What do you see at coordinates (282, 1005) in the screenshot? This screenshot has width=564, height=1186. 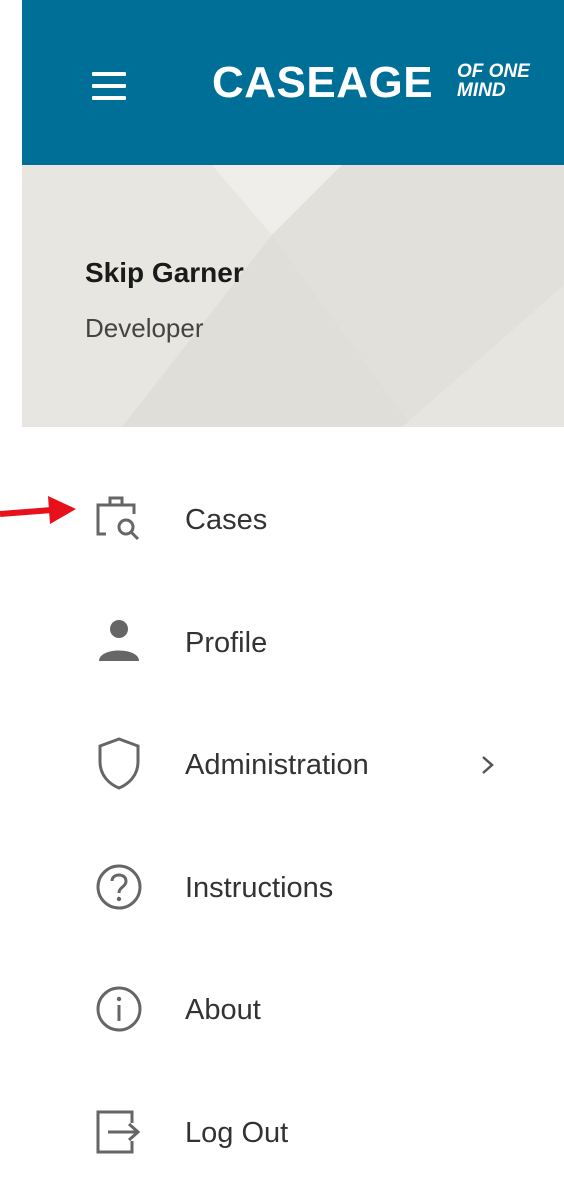 I see `nav-item-about: About` at bounding box center [282, 1005].